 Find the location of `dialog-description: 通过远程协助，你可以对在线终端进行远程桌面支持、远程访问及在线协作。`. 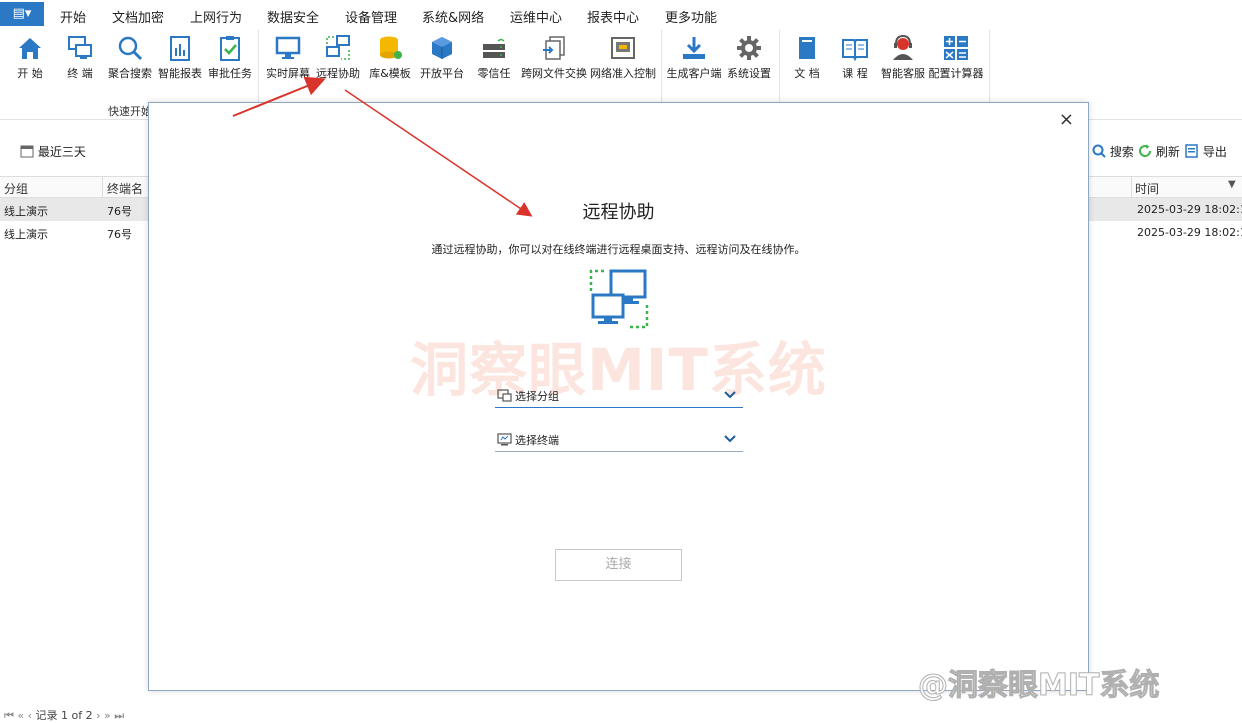

dialog-description: 通过远程协助，你可以对在线终端进行远程桌面支持、远程访问及在线协作。 is located at coordinates (618, 249).